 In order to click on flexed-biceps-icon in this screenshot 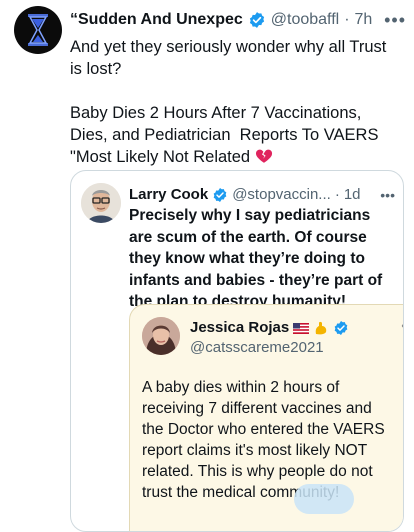, I will do `click(321, 328)`.